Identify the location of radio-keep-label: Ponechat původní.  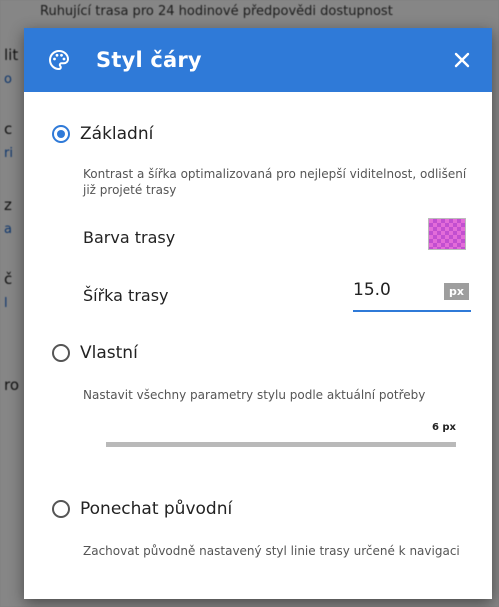
(156, 509).